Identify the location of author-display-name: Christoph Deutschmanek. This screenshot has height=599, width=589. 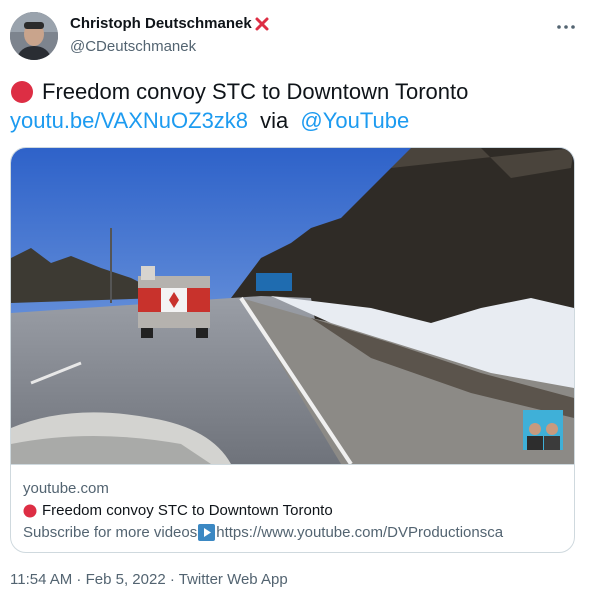
(161, 23).